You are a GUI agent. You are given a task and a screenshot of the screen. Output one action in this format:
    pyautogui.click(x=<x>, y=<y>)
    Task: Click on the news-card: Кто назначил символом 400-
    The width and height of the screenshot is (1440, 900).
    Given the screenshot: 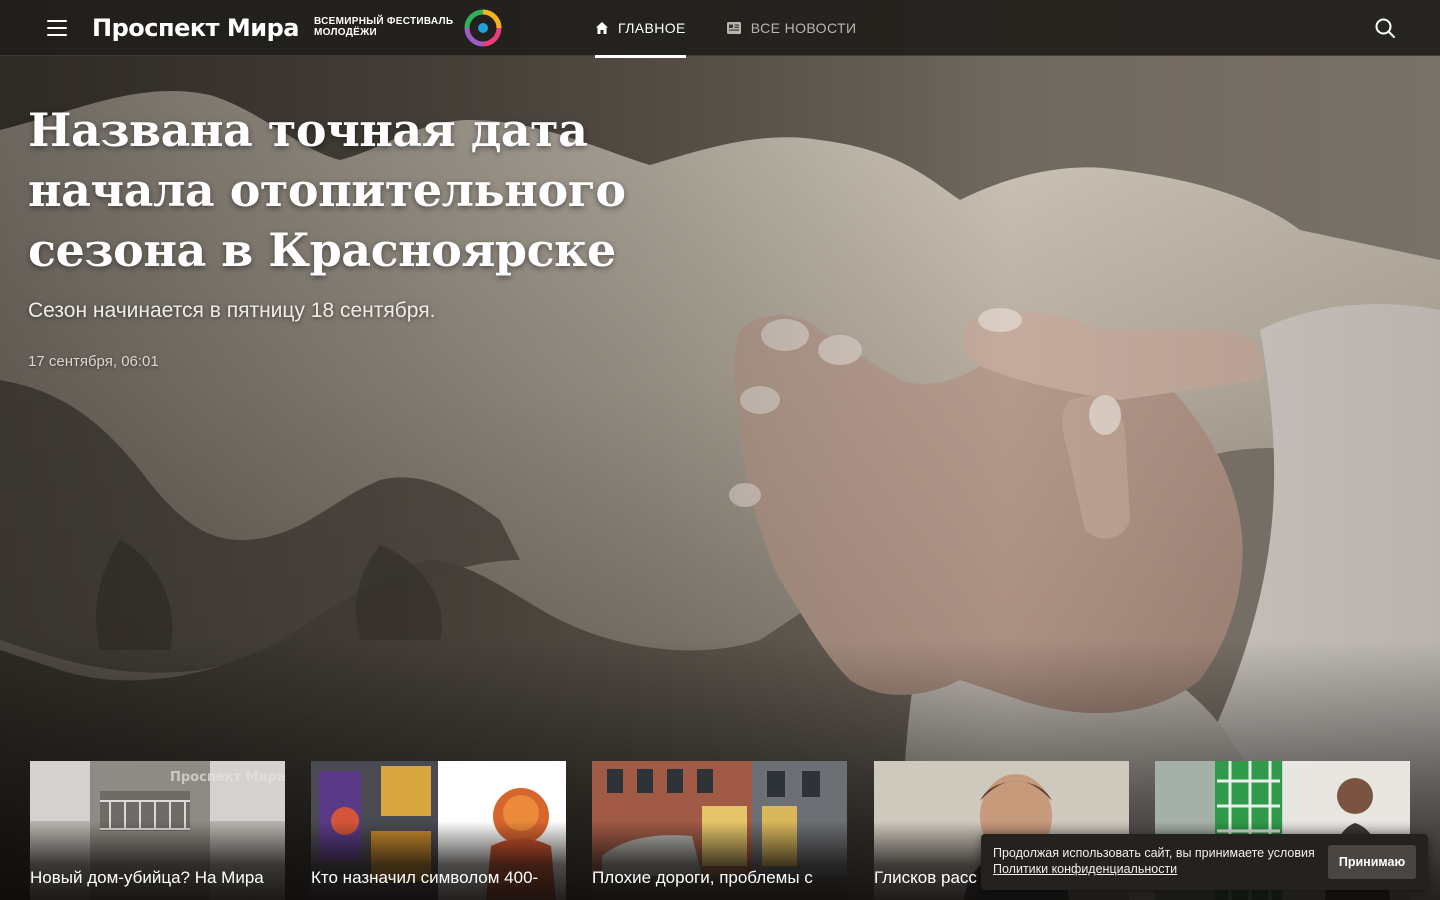 What is the action you would take?
    pyautogui.click(x=438, y=830)
    